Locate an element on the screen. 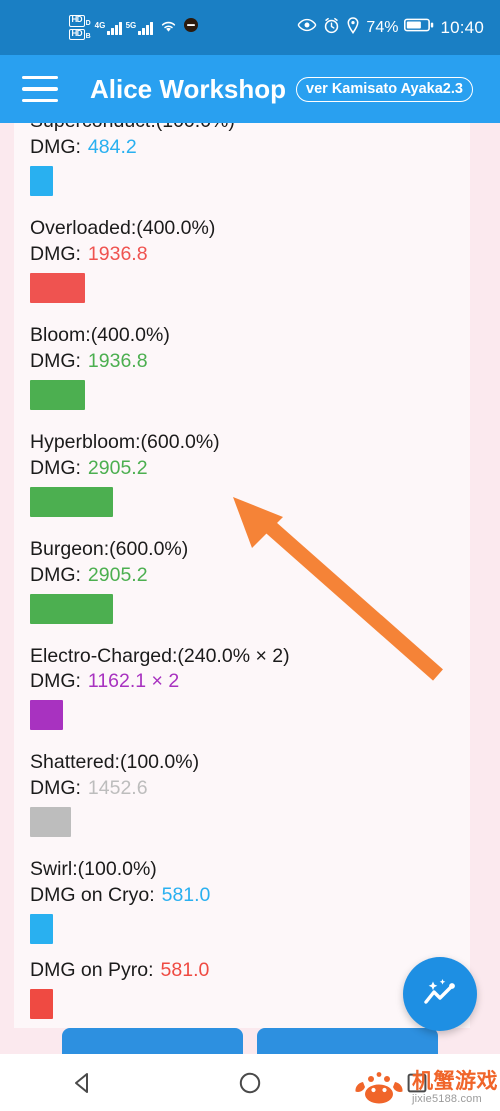  eye-icon is located at coordinates (307, 27).